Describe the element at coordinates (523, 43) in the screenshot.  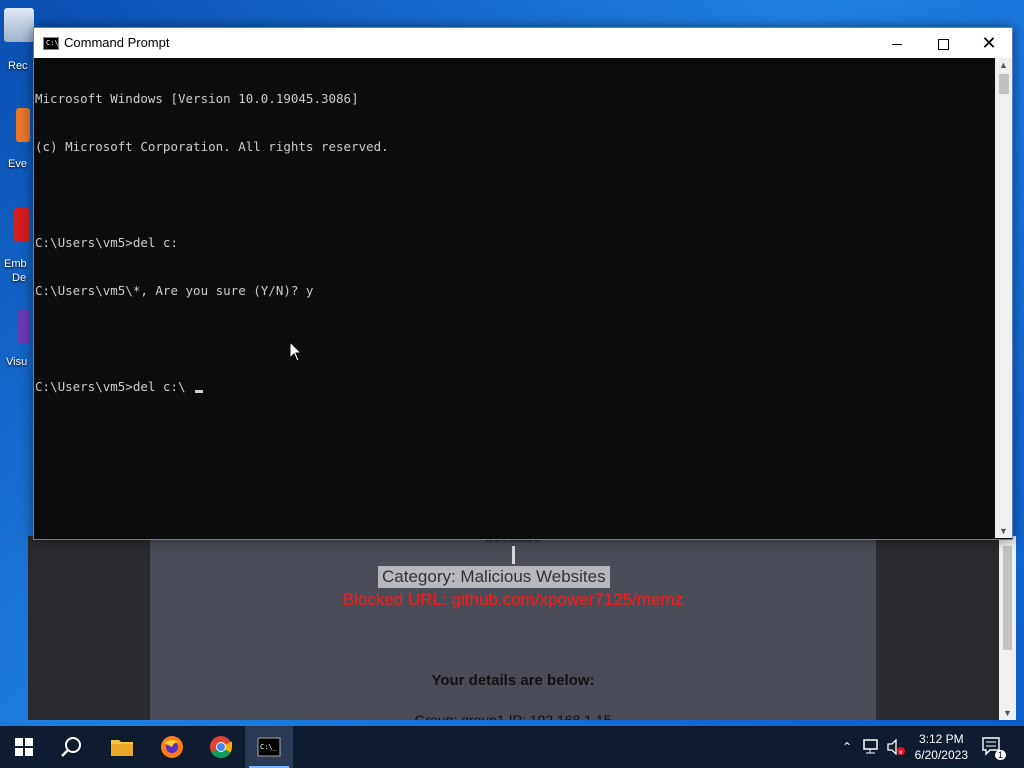
I see `title-bar: C:\ Command Prompt ✕` at that location.